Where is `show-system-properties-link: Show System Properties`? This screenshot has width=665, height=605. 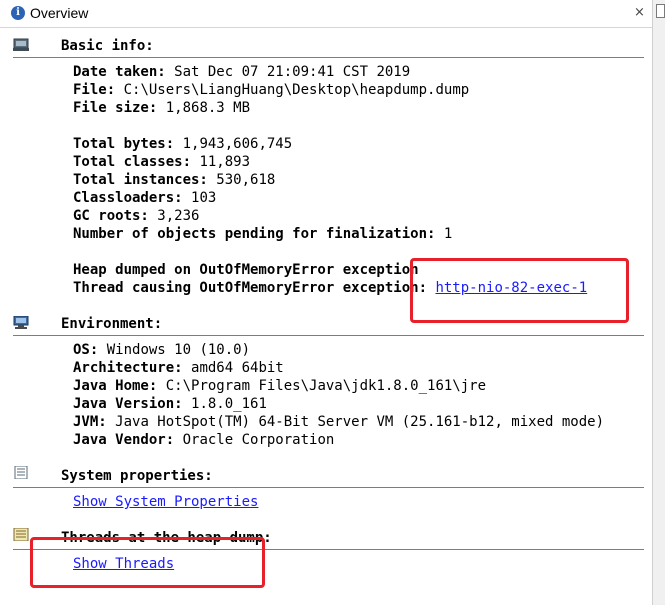
show-system-properties-link: Show System Properties is located at coordinates (165, 502).